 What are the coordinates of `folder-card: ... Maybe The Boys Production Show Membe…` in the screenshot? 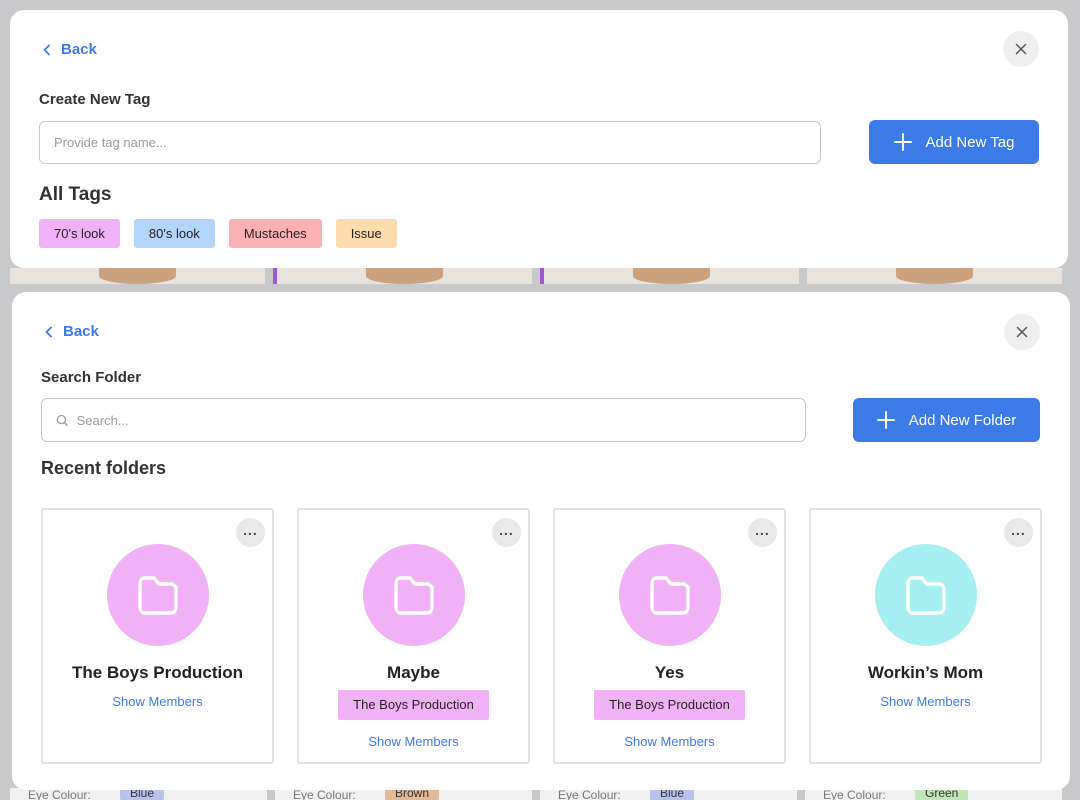 It's located at (413, 636).